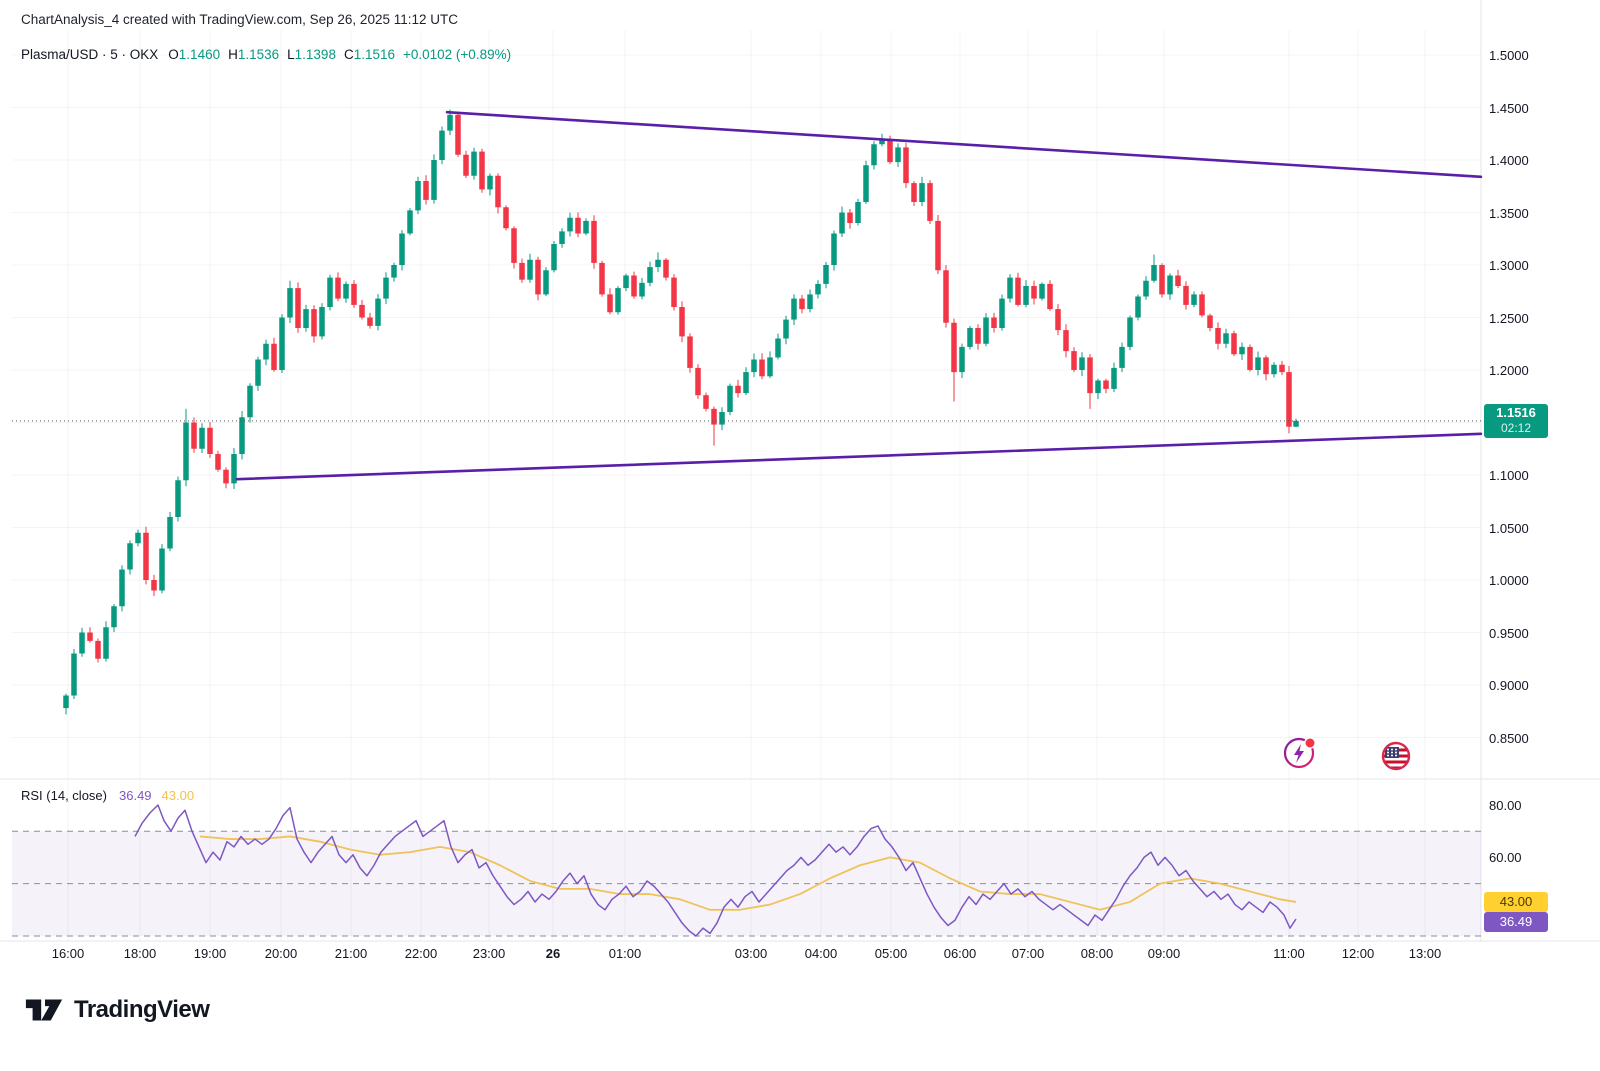  I want to click on trendline-ascending-support, so click(859, 456).